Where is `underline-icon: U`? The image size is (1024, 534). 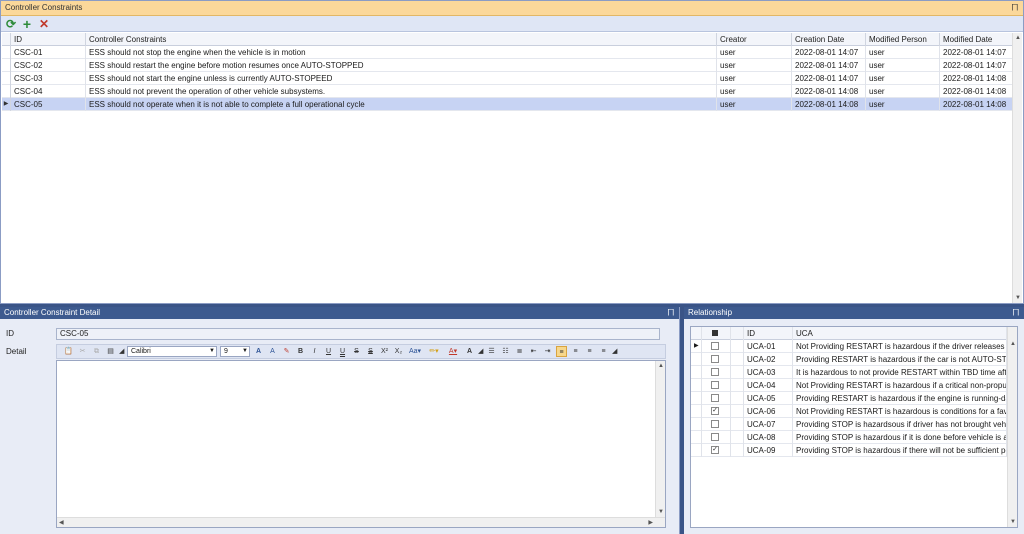
underline-icon: U is located at coordinates (328, 351).